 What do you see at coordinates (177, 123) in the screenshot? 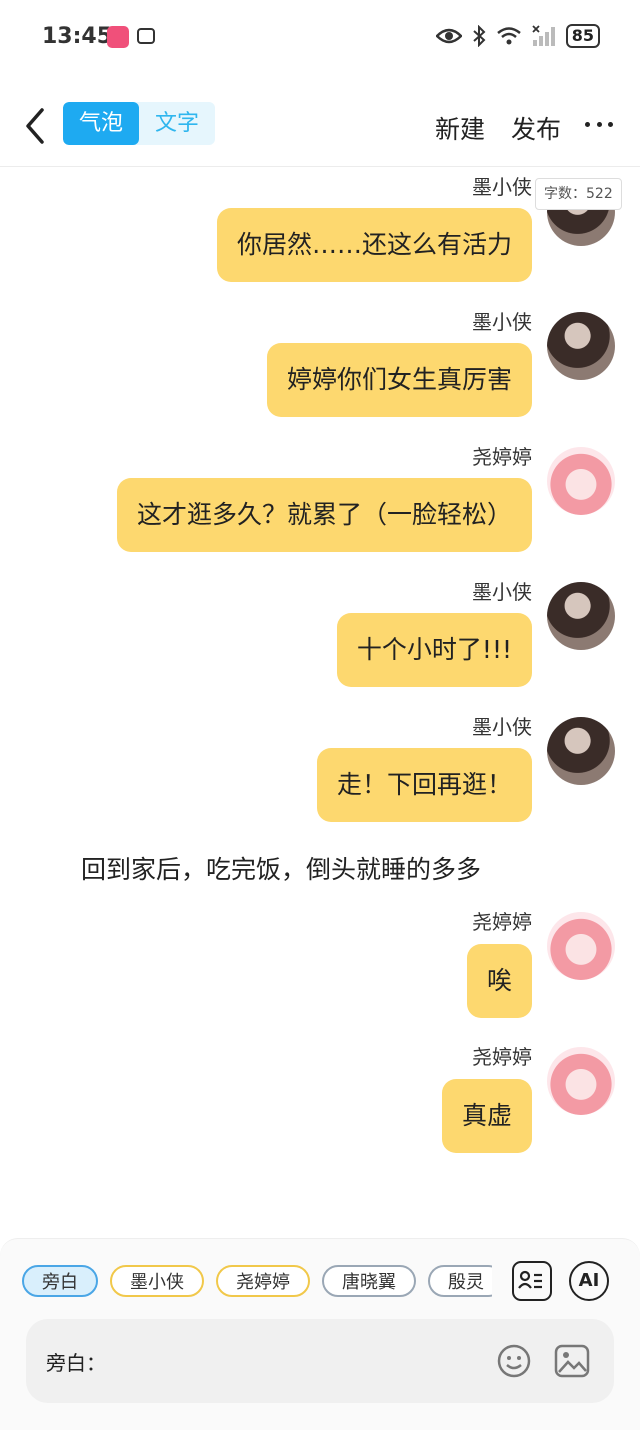
I see `tab-text: 文字` at bounding box center [177, 123].